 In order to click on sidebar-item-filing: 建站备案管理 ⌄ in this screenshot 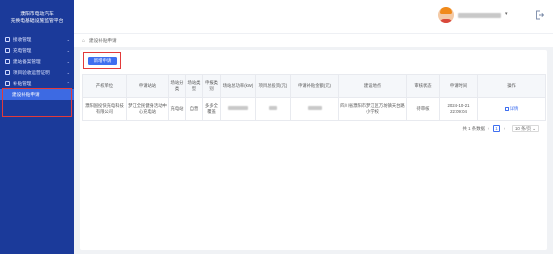, I will do `click(37, 61)`.